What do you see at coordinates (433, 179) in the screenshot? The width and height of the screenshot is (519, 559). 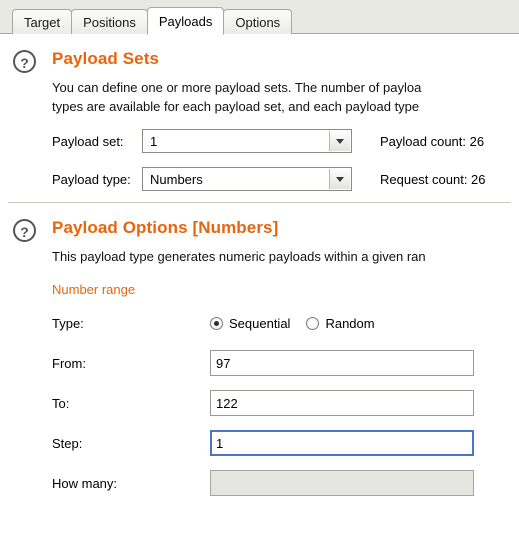 I see `request-count-label: Request count: 26` at bounding box center [433, 179].